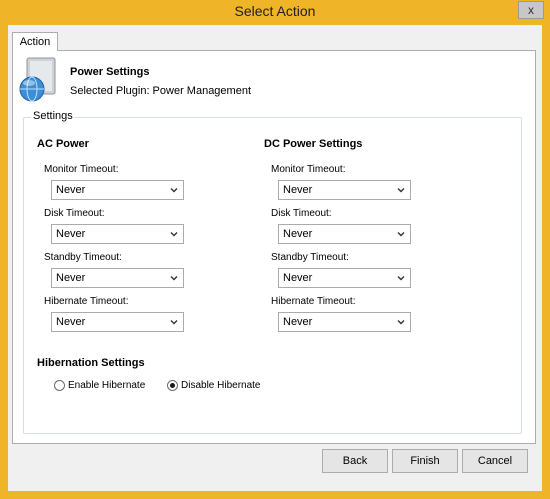 The width and height of the screenshot is (550, 499). I want to click on dc-monitor-timeout-select: Never, so click(344, 190).